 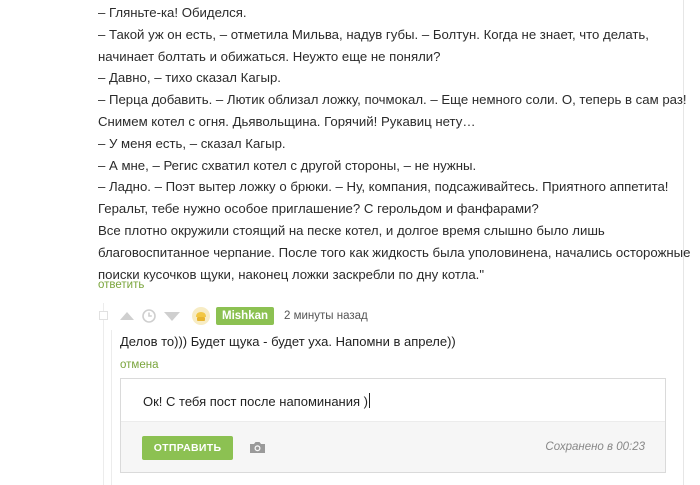 What do you see at coordinates (149, 316) in the screenshot?
I see `clock-icon` at bounding box center [149, 316].